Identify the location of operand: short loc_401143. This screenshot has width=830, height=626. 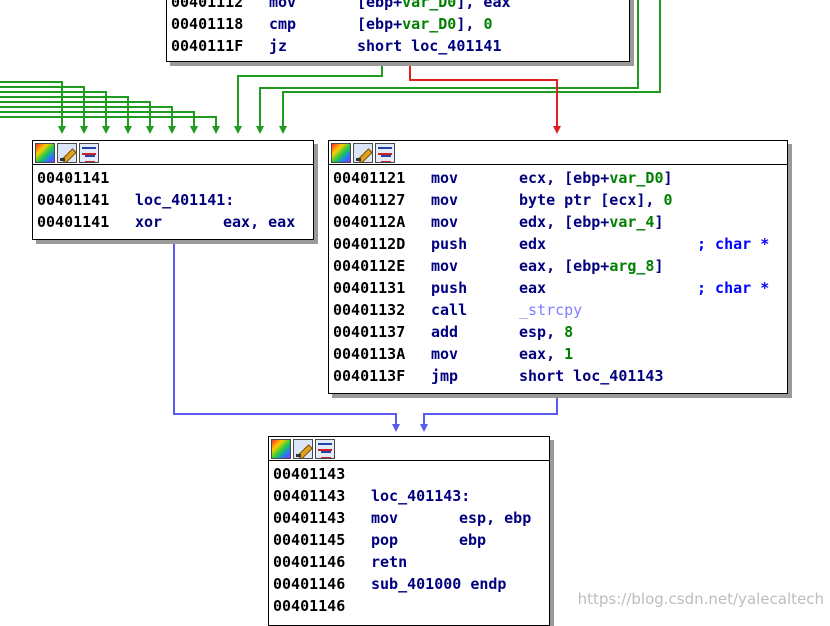
(591, 376).